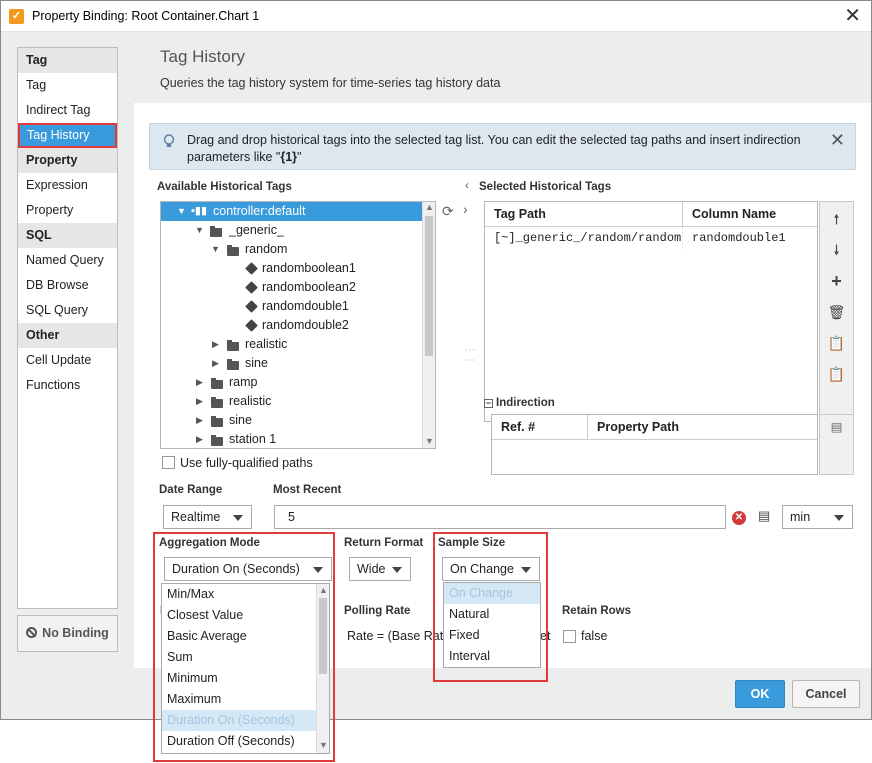 The image size is (872, 763). I want to click on return-format-label: Return Format, so click(384, 543).